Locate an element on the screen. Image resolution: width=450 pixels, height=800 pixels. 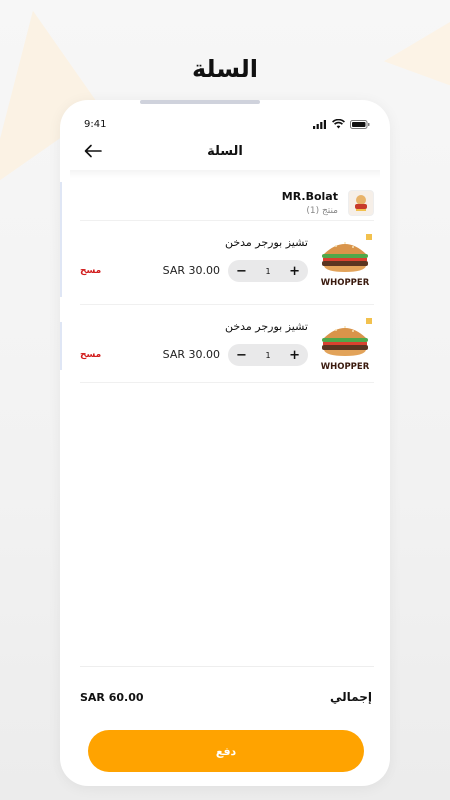
nav-bar: السلة is located at coordinates (225, 151).